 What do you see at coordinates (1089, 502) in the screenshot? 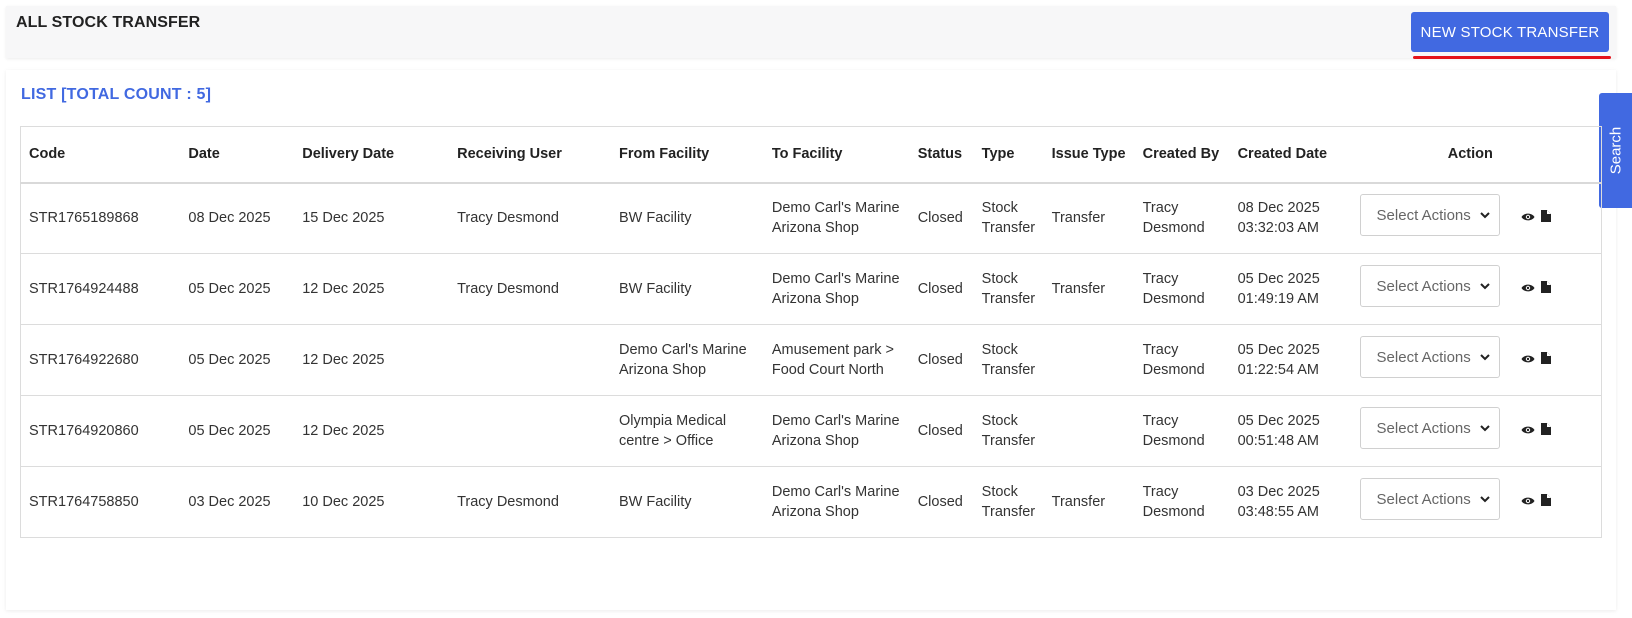
I see `cell-issue-type: Transfer` at bounding box center [1089, 502].